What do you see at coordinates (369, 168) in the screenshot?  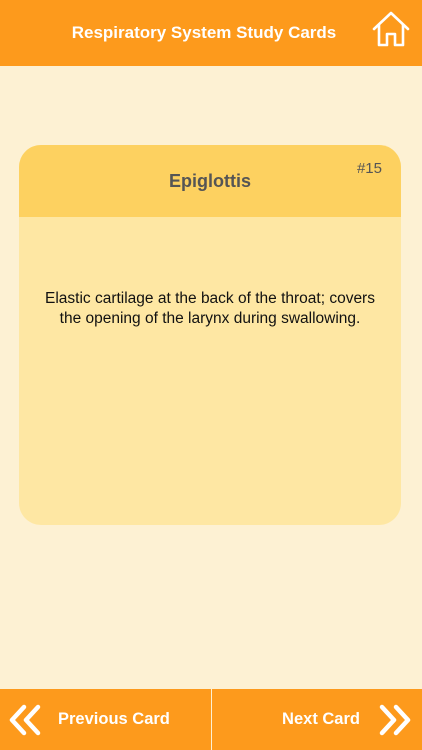 I see `card-number: #15` at bounding box center [369, 168].